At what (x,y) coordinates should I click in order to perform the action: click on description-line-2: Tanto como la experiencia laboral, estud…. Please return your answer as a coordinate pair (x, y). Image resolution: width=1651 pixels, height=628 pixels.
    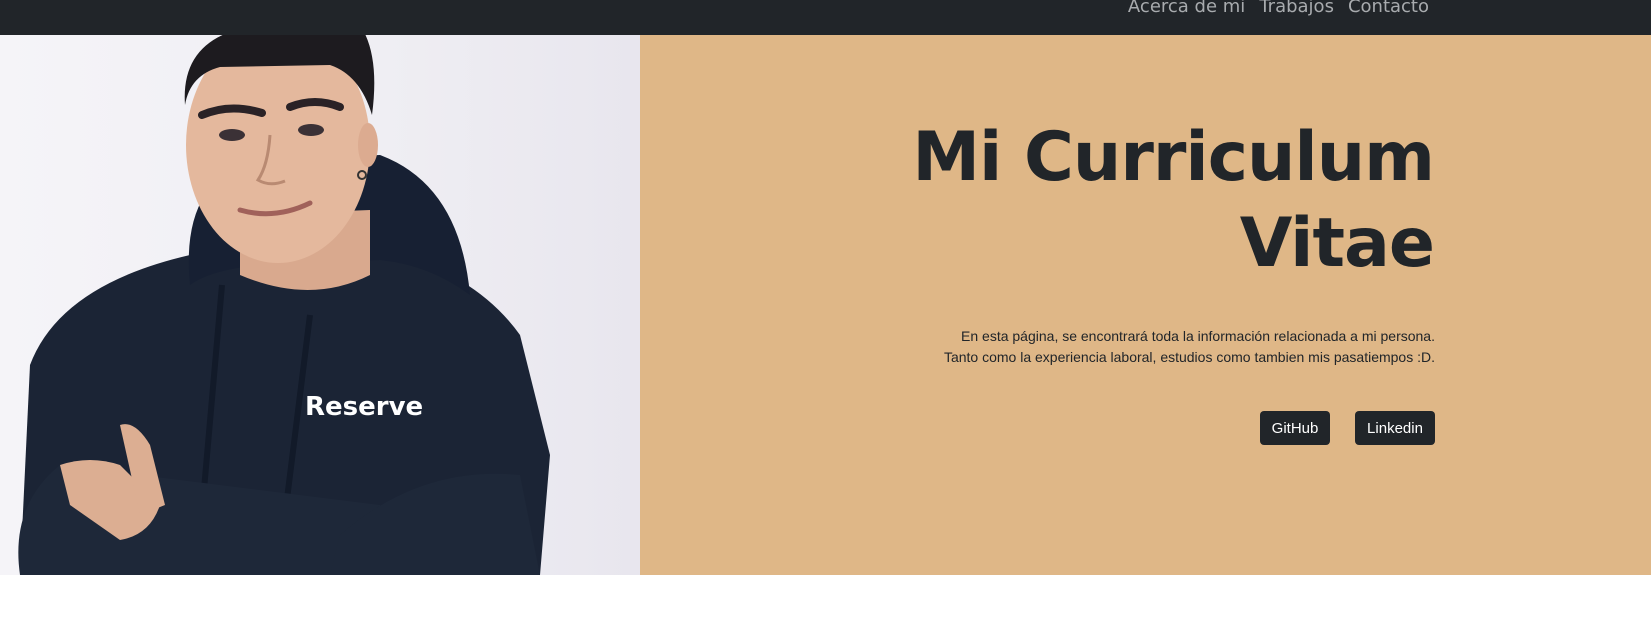
    Looking at the image, I should click on (1189, 357).